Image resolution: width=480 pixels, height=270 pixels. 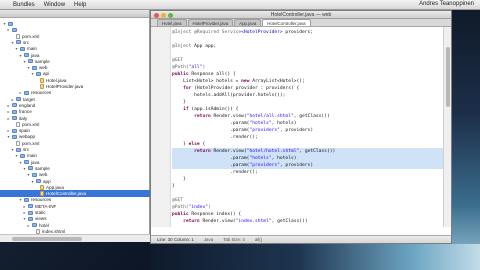 I want to click on window-title: HotelController.java — web, so click(x=301, y=15).